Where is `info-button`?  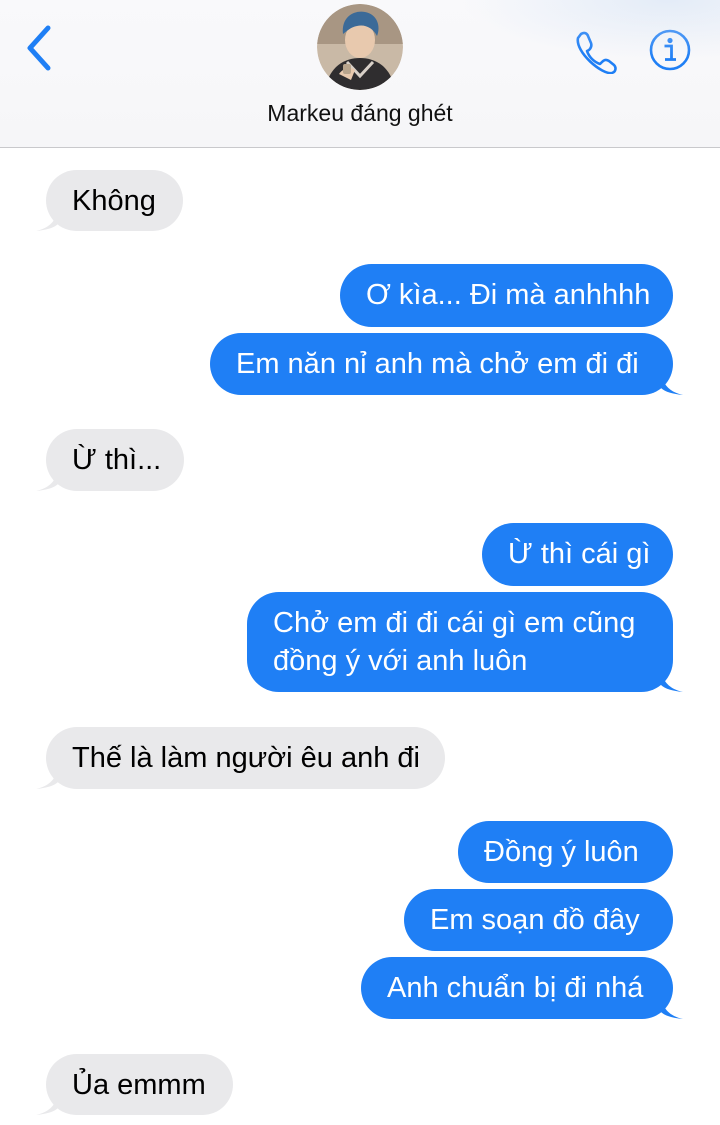 info-button is located at coordinates (670, 50).